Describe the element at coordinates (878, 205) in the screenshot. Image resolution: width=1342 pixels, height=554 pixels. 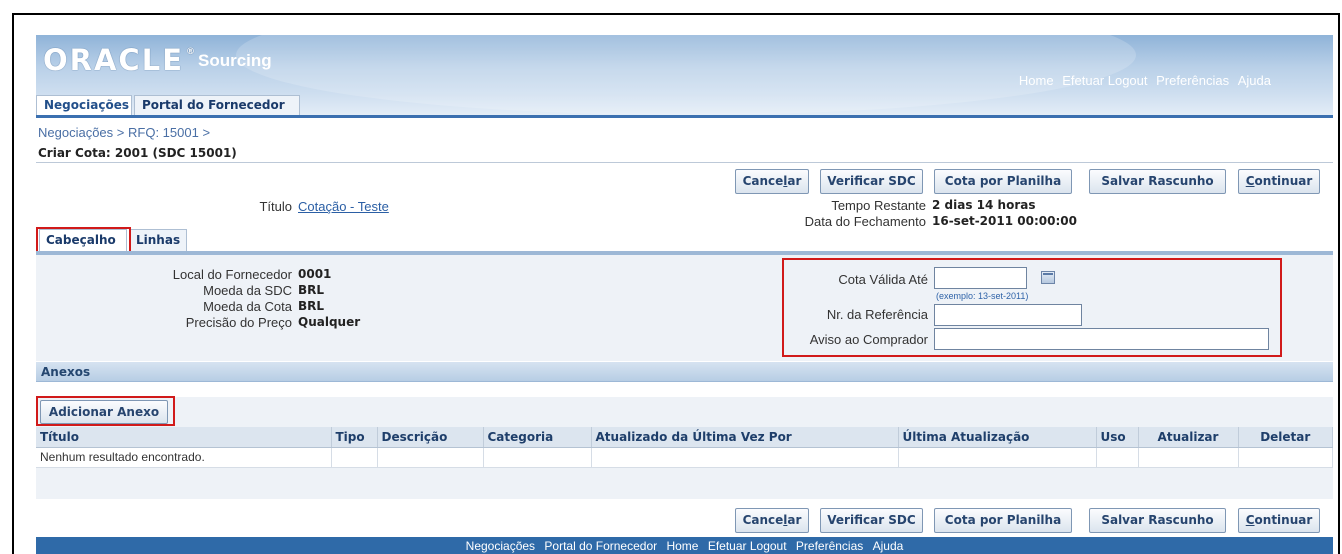
I see `time-left-label: Tempo Restante` at that location.